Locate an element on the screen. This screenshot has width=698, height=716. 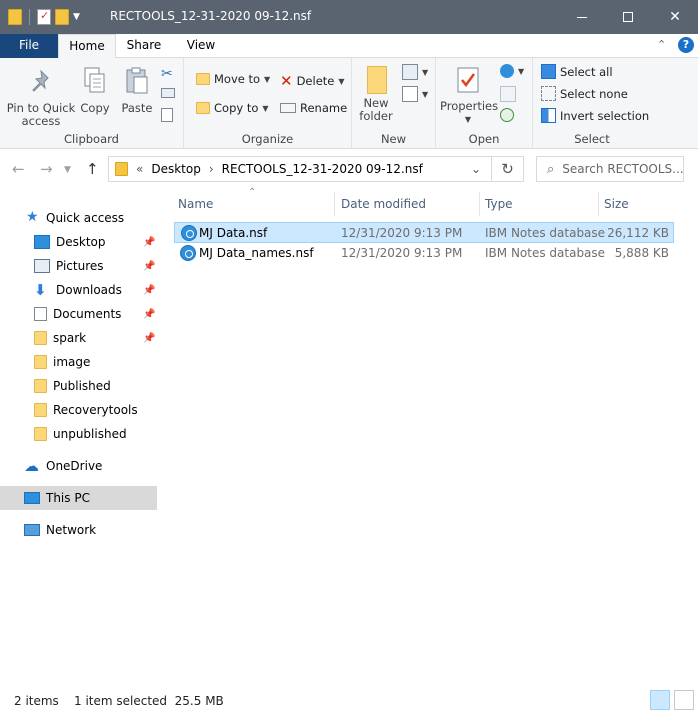
nav-item-downloads: ⬇ Downloads 📌 is located at coordinates (78, 290).